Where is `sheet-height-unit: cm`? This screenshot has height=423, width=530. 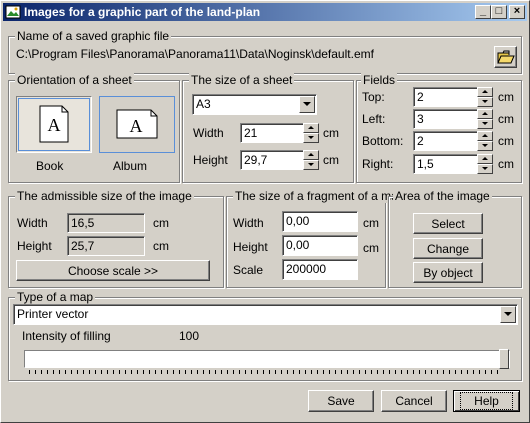 sheet-height-unit: cm is located at coordinates (331, 160).